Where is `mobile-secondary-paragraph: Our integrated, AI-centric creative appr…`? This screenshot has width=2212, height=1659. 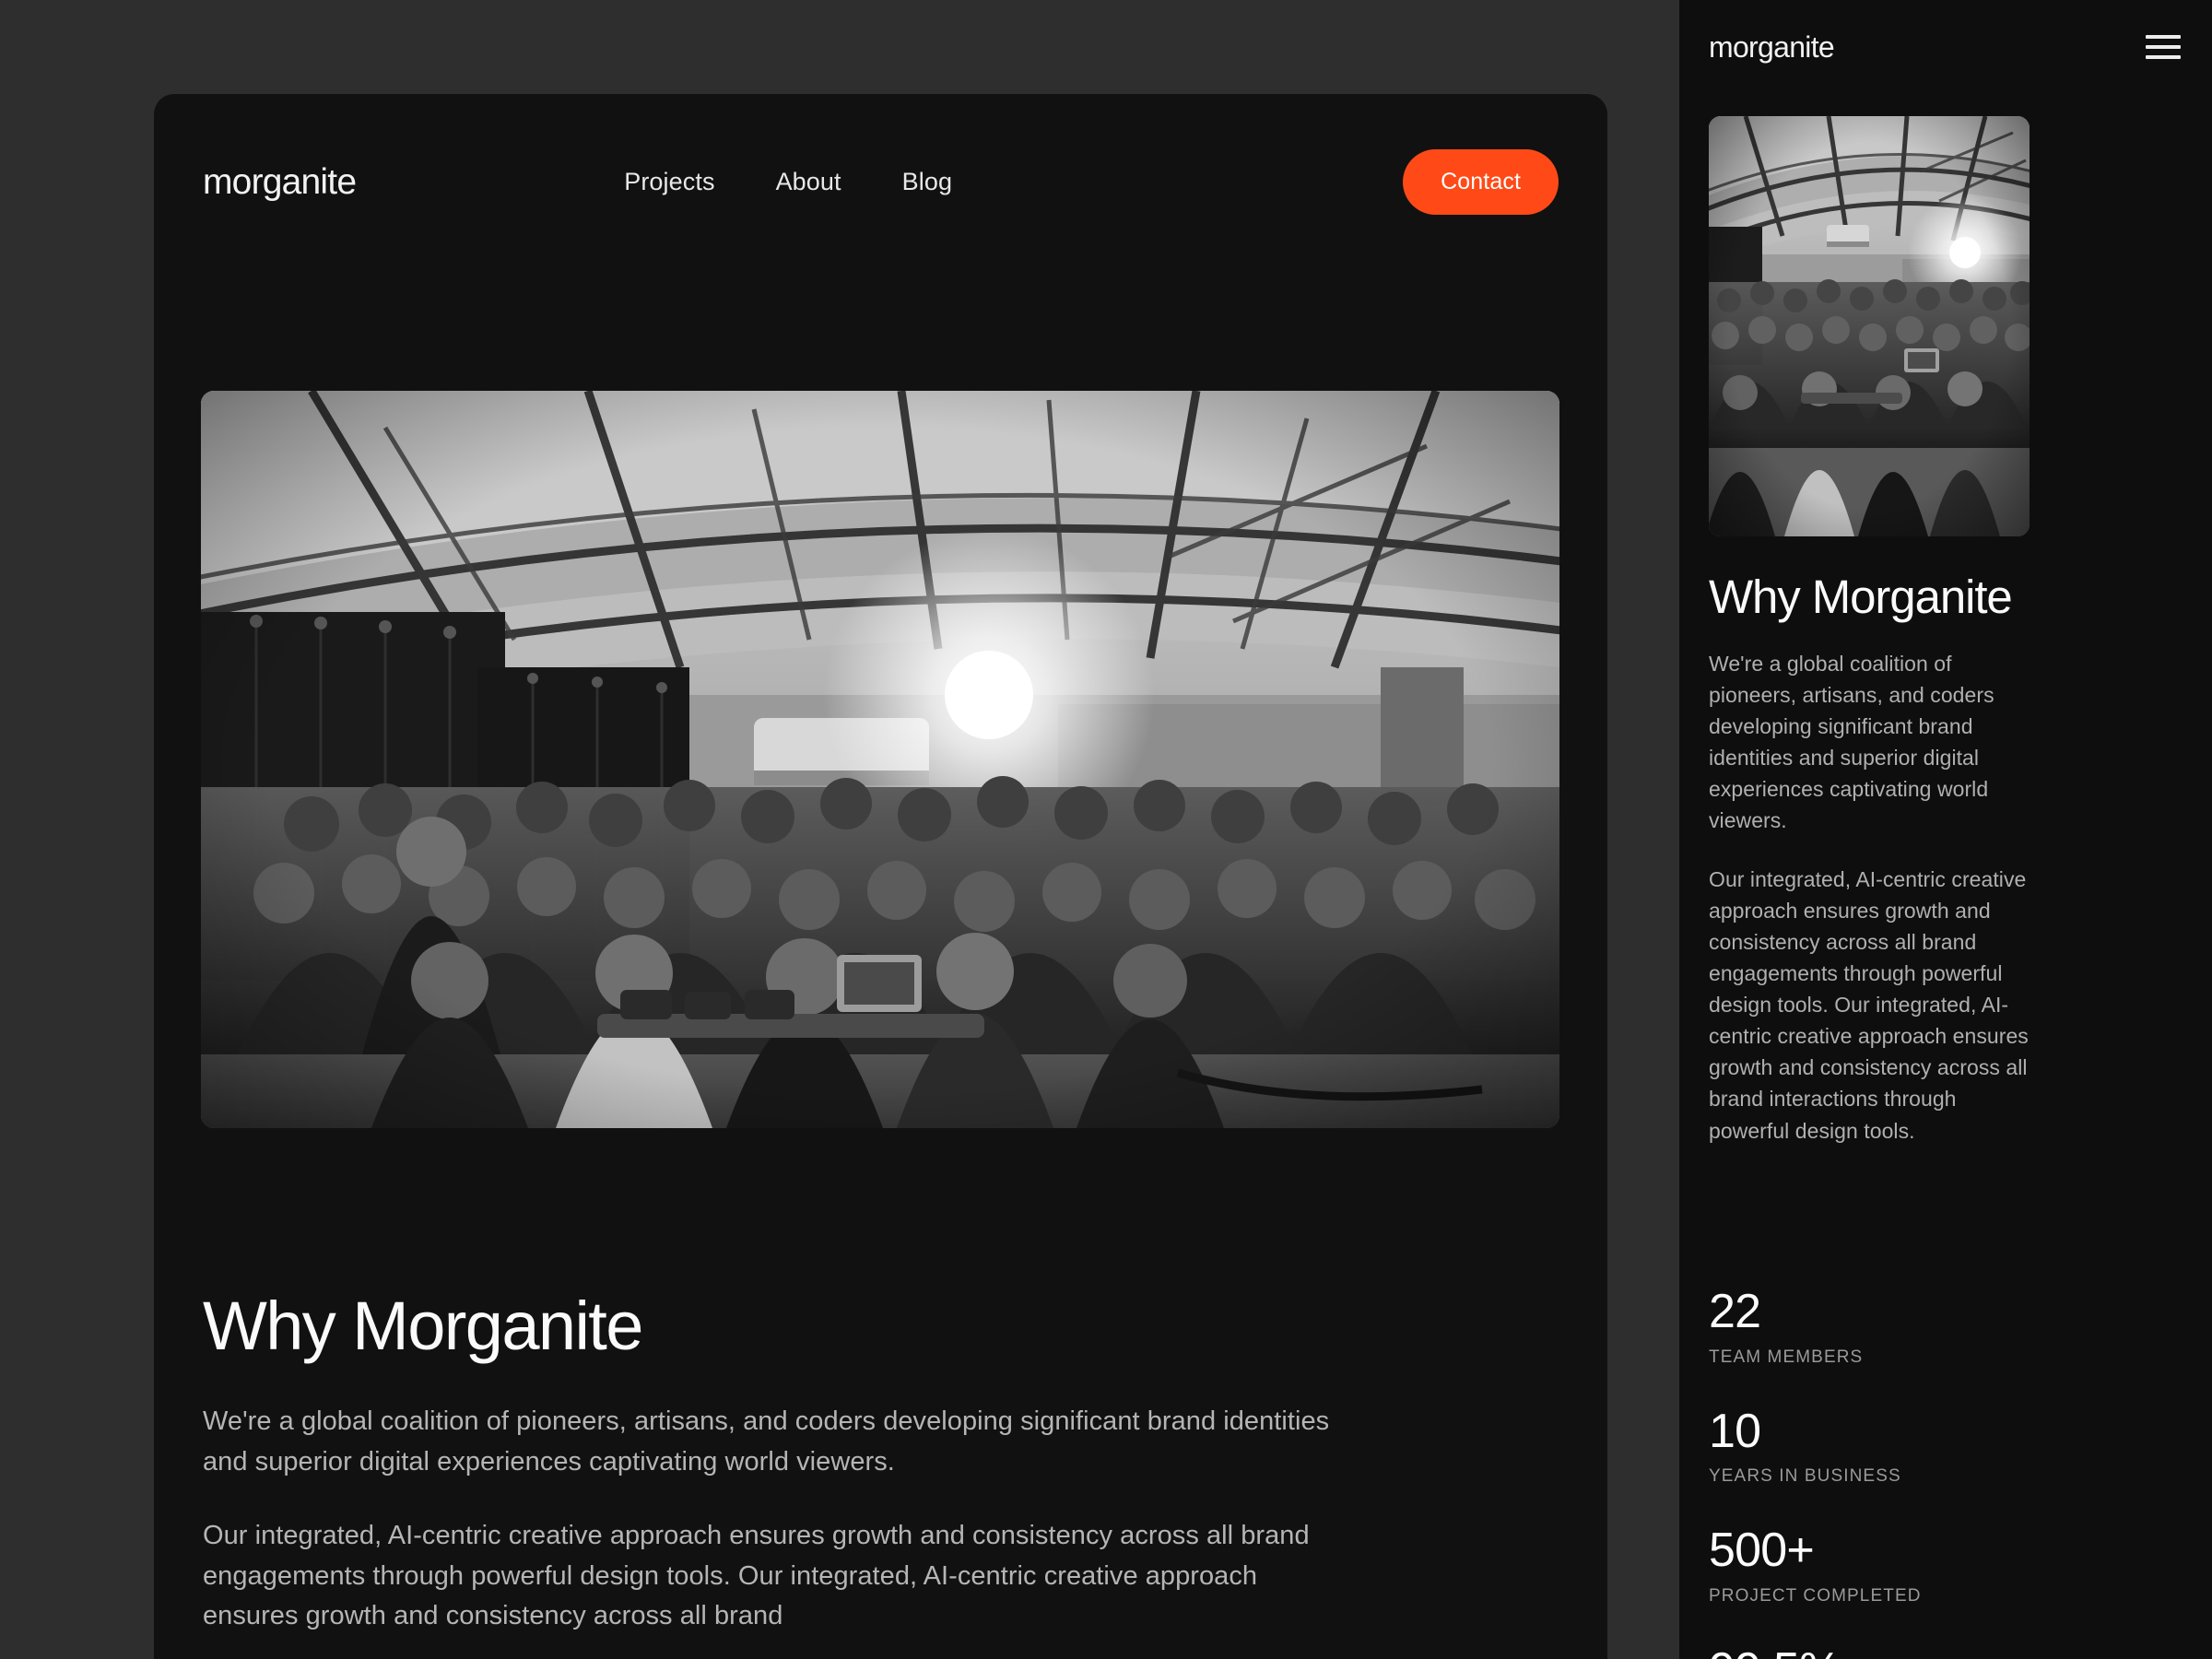 mobile-secondary-paragraph: Our integrated, AI-centric creative appr… is located at coordinates (1869, 1005).